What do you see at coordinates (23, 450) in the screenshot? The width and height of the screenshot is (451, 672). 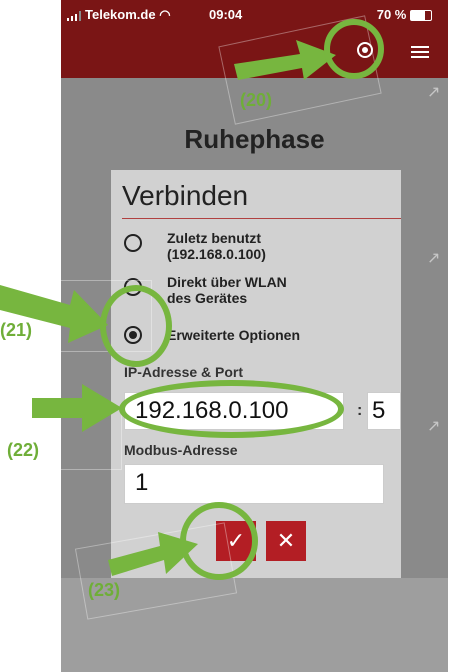 I see `annotation-label-22: (22)` at bounding box center [23, 450].